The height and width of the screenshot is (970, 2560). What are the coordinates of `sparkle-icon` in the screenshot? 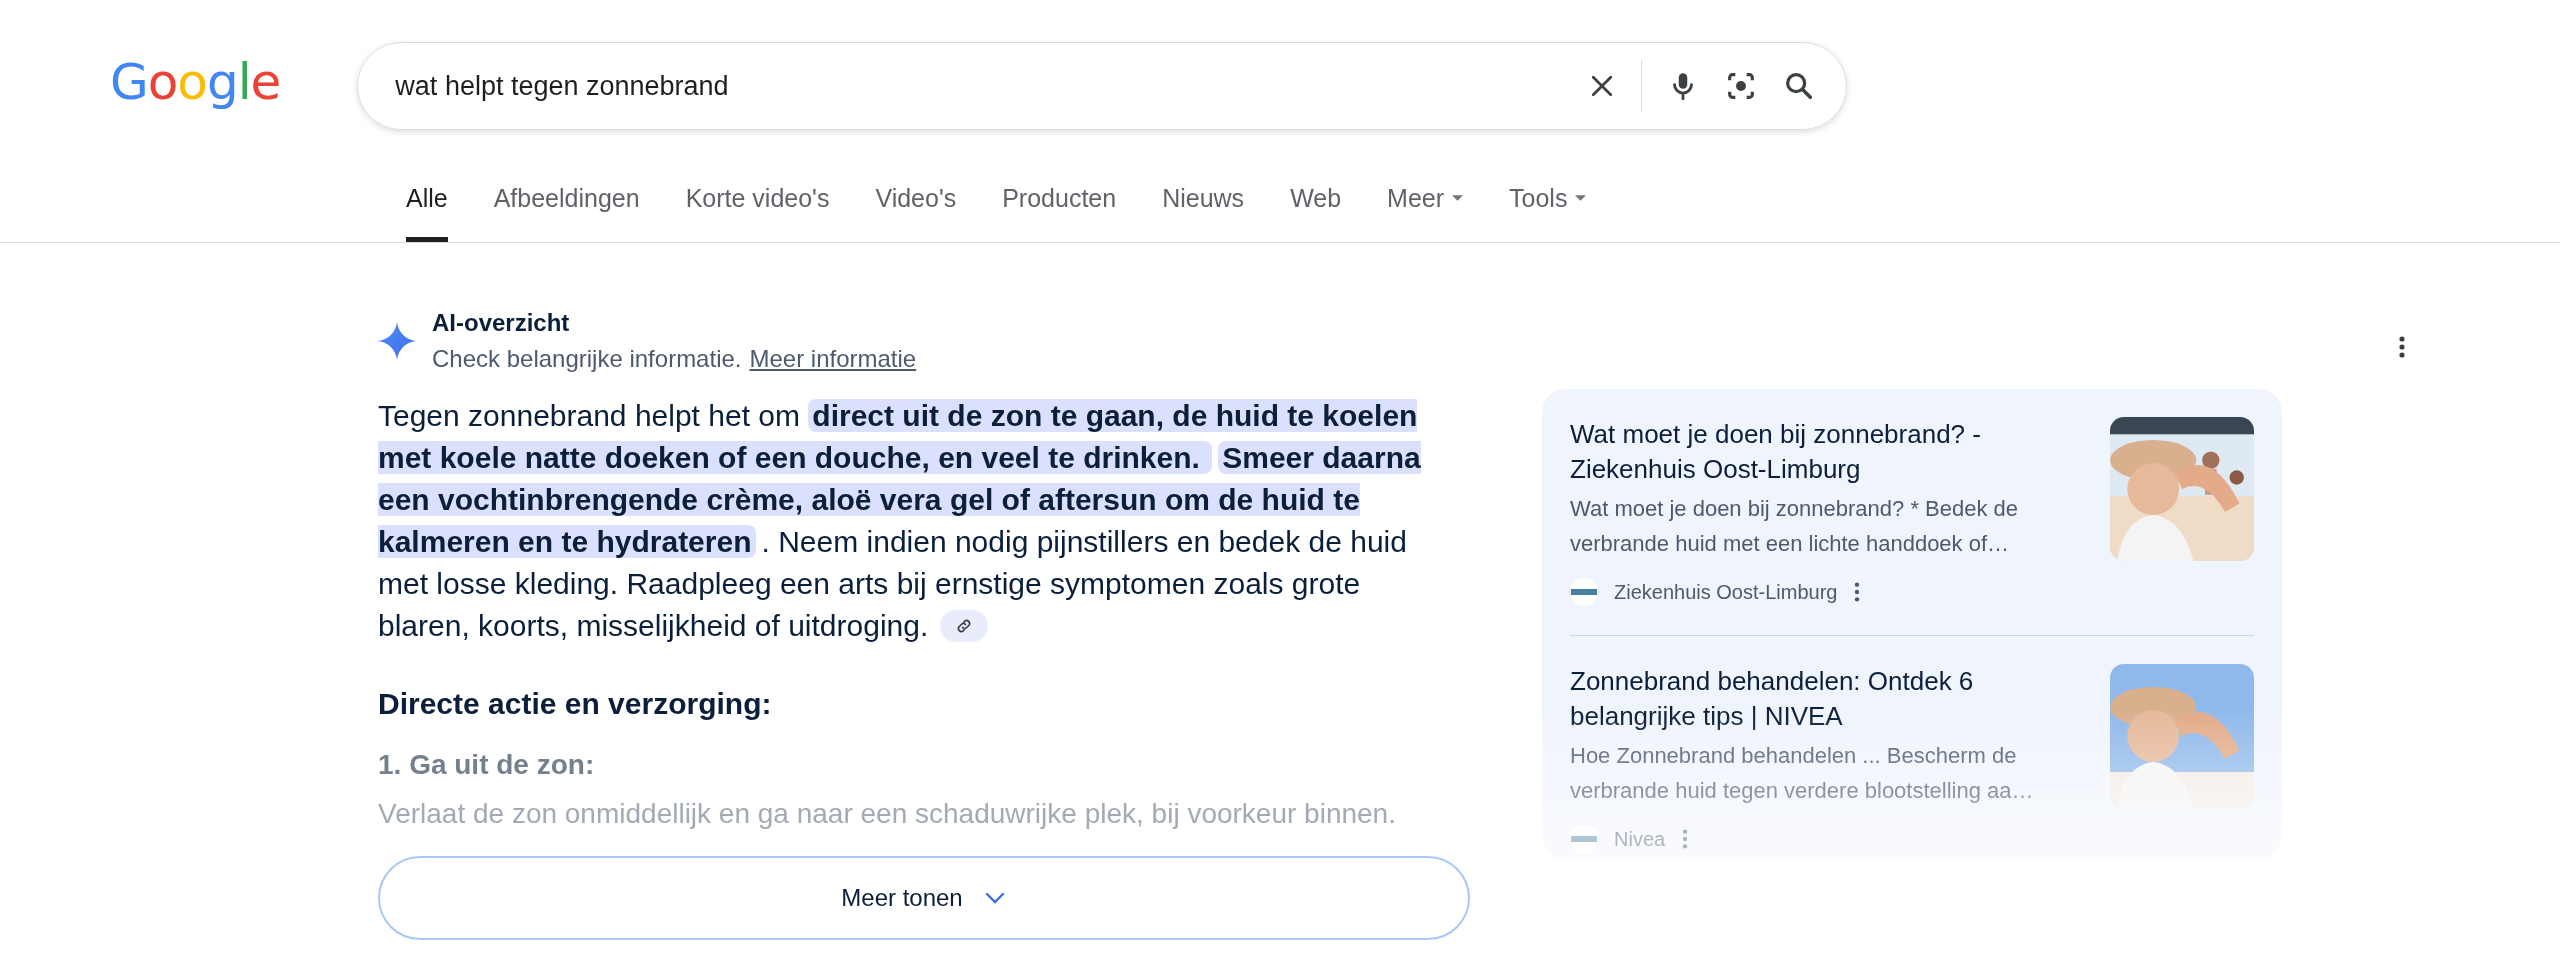 It's located at (397, 341).